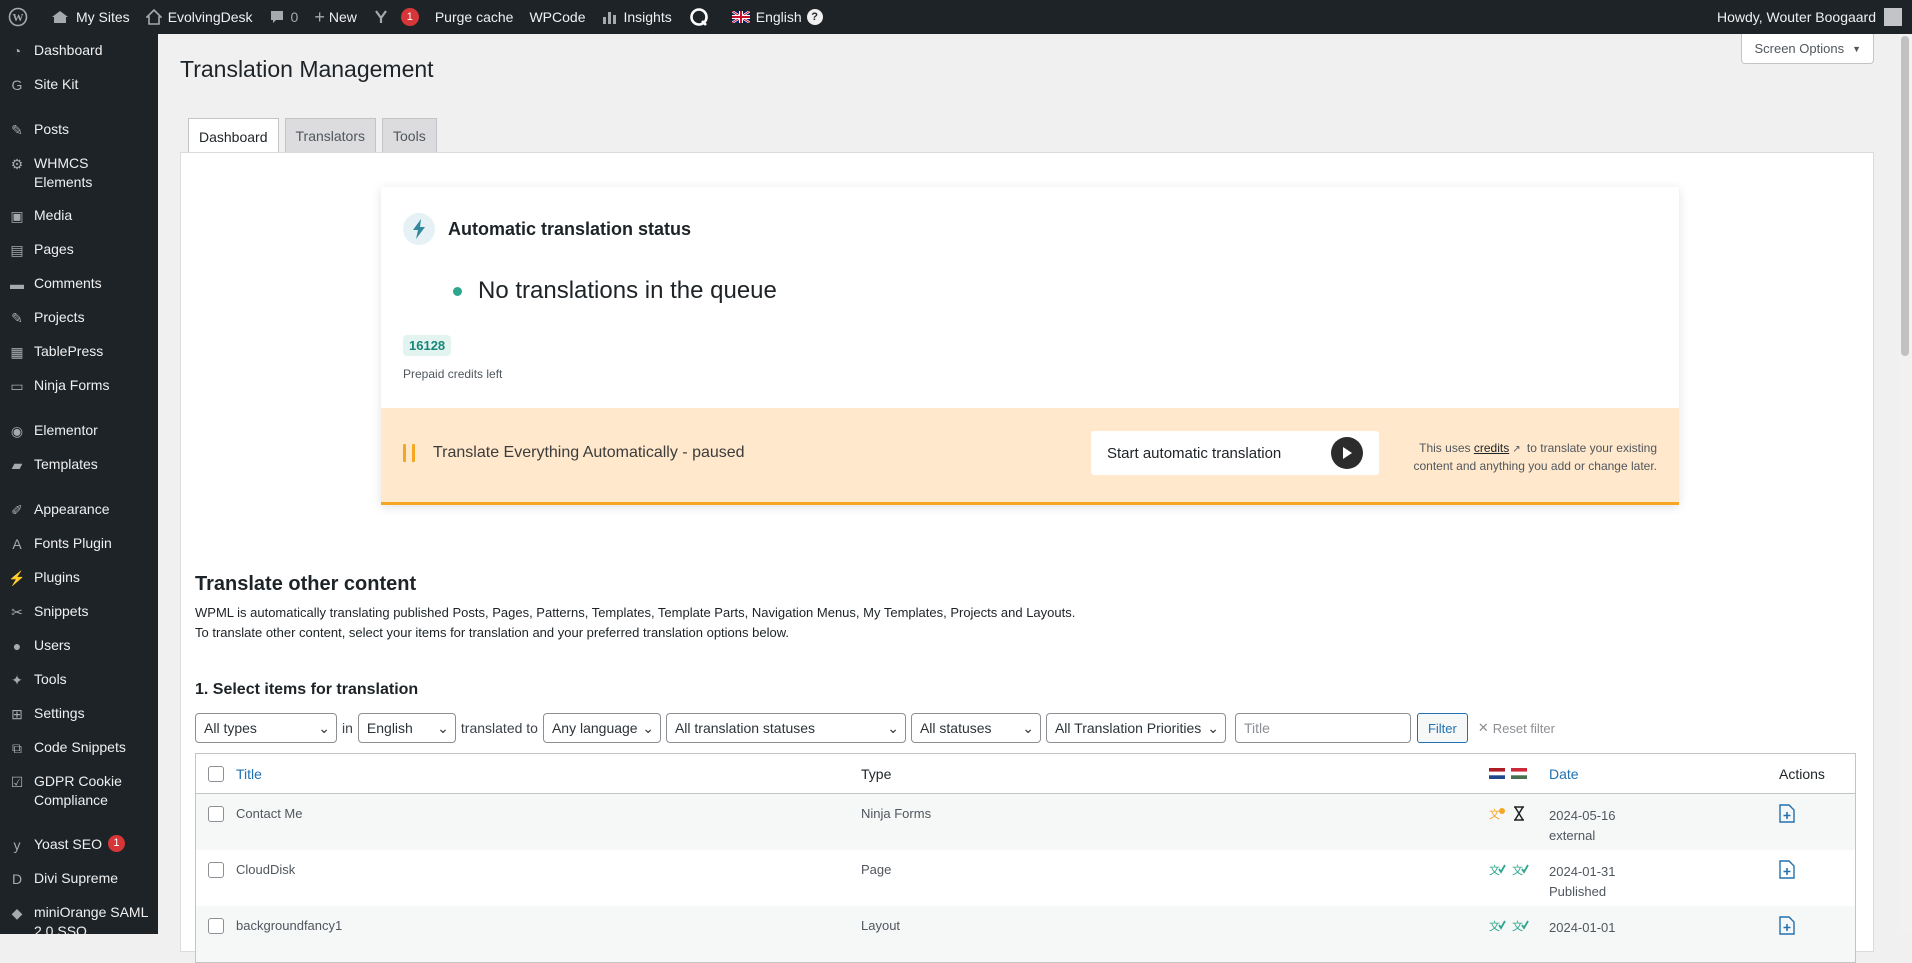  What do you see at coordinates (52, 129) in the screenshot?
I see `sidebar-item-label: Posts` at bounding box center [52, 129].